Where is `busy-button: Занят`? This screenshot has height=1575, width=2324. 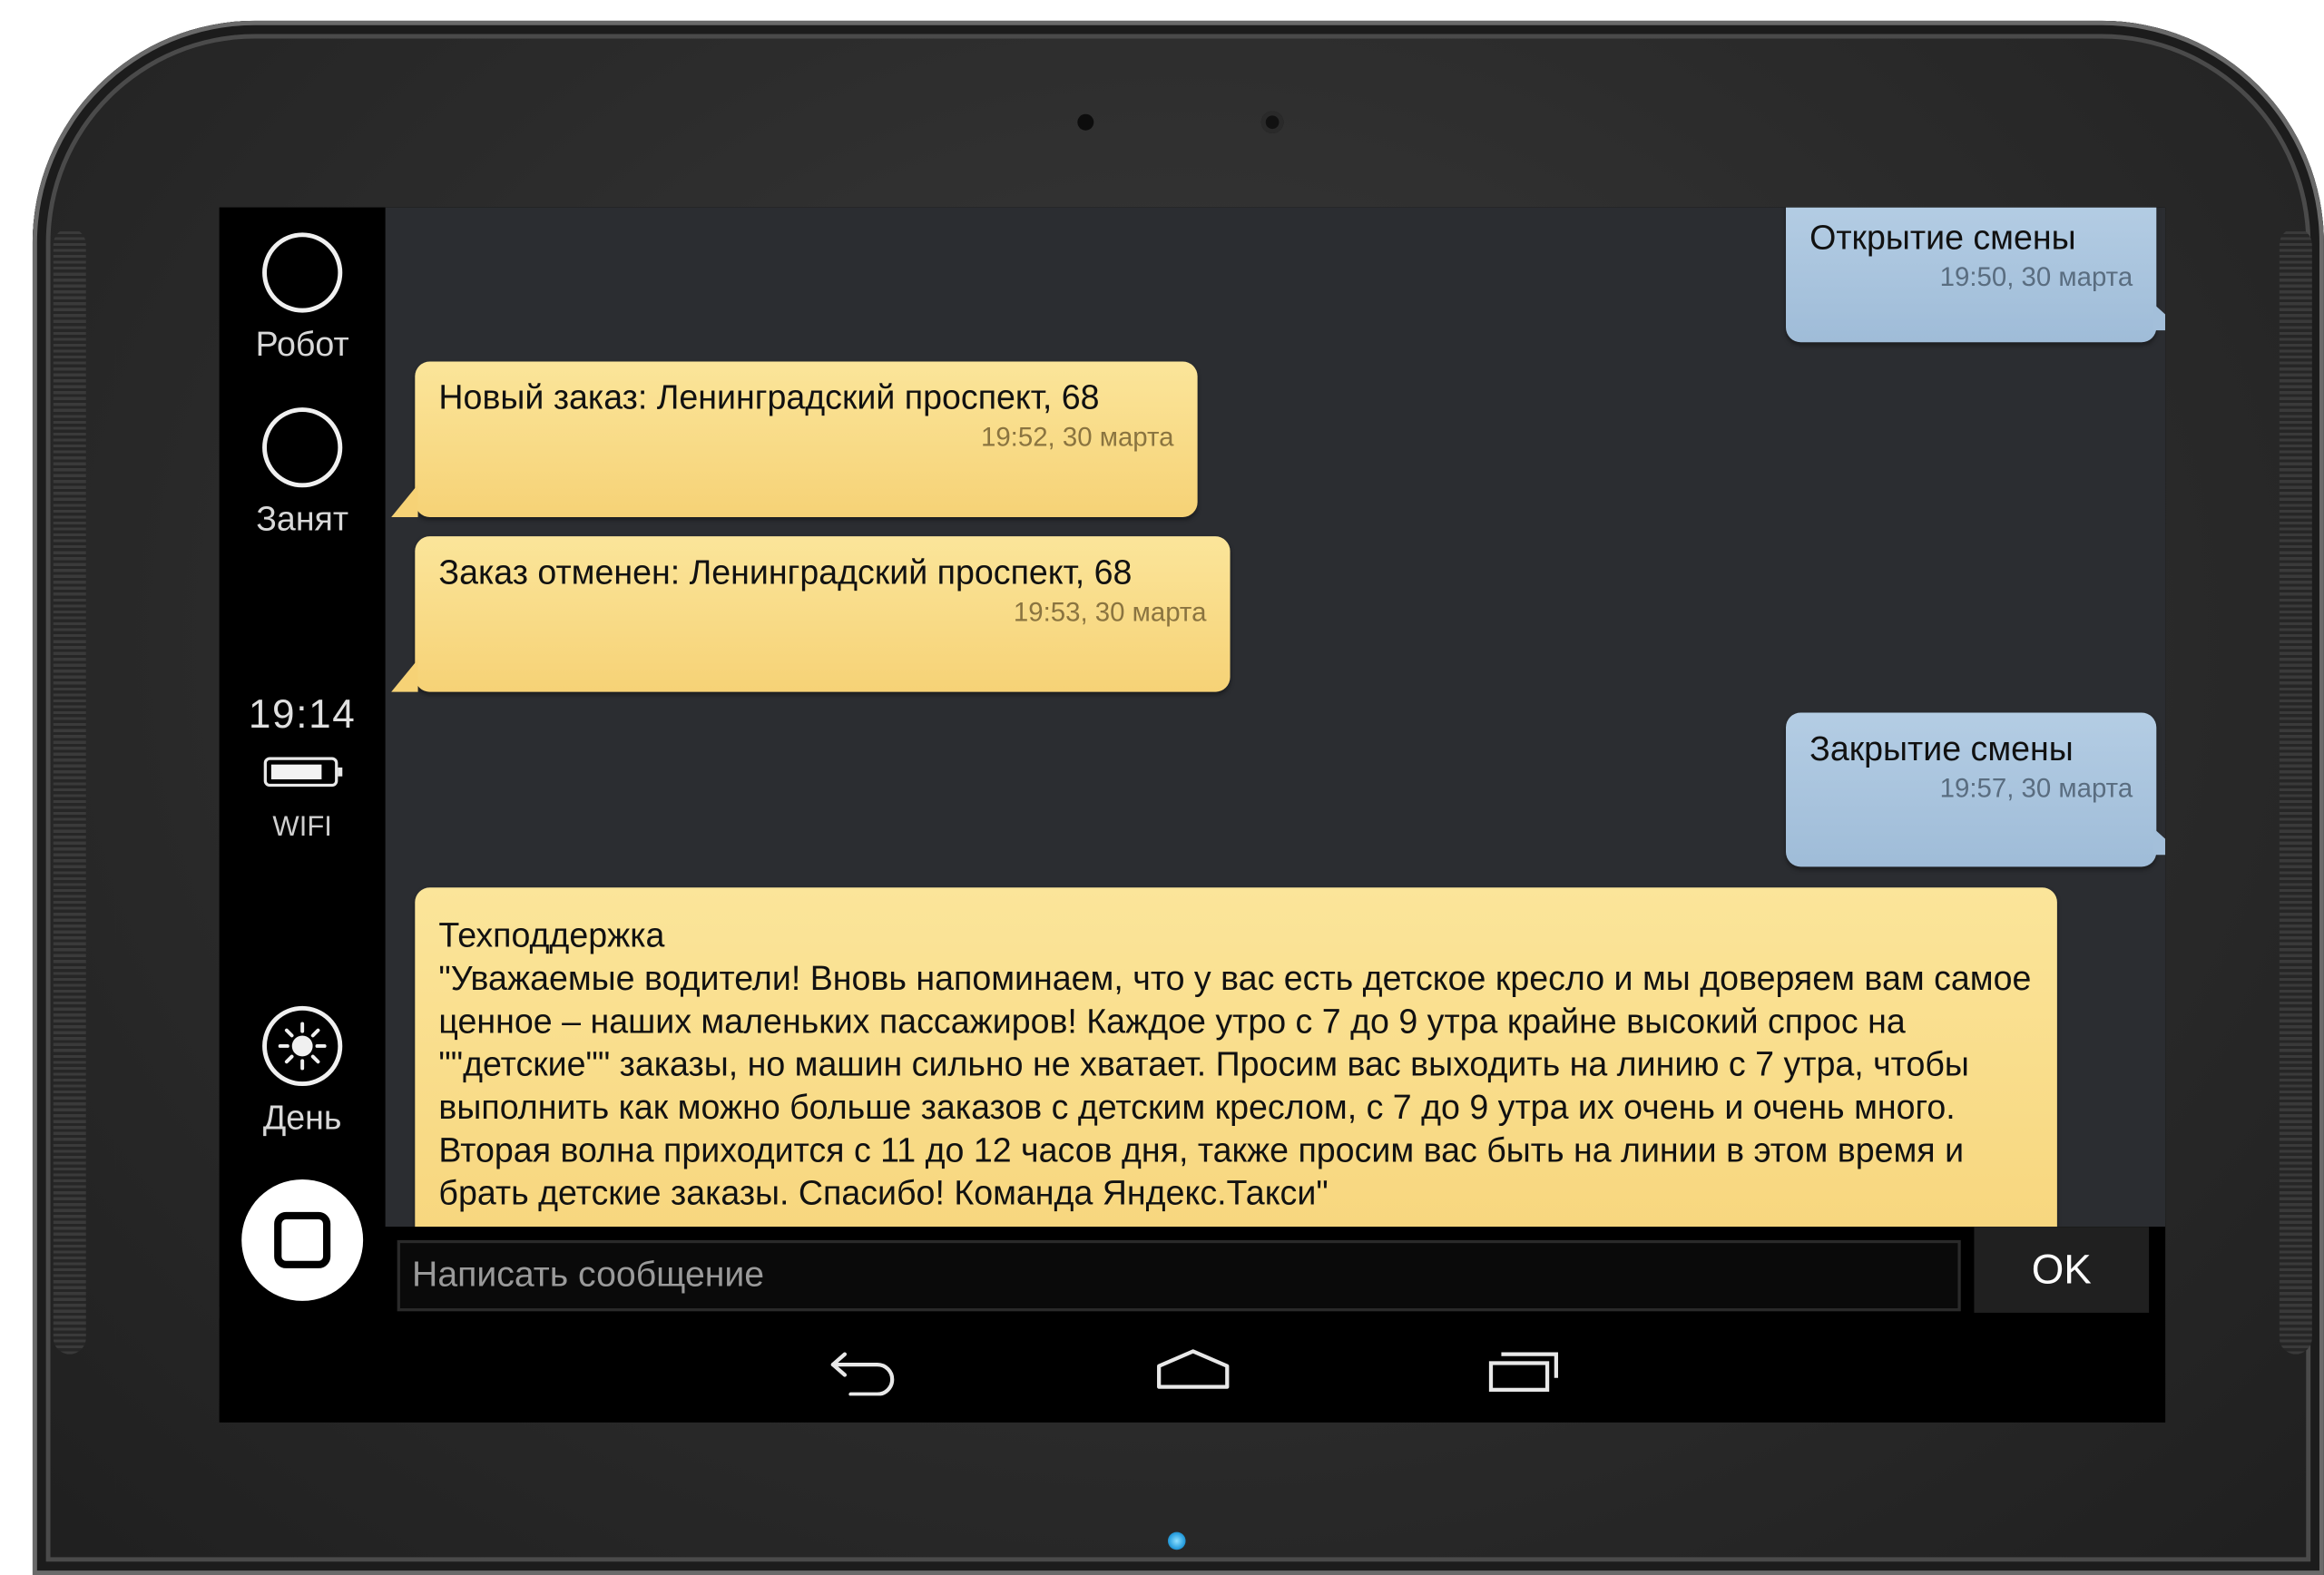
busy-button: Занят is located at coordinates (303, 473).